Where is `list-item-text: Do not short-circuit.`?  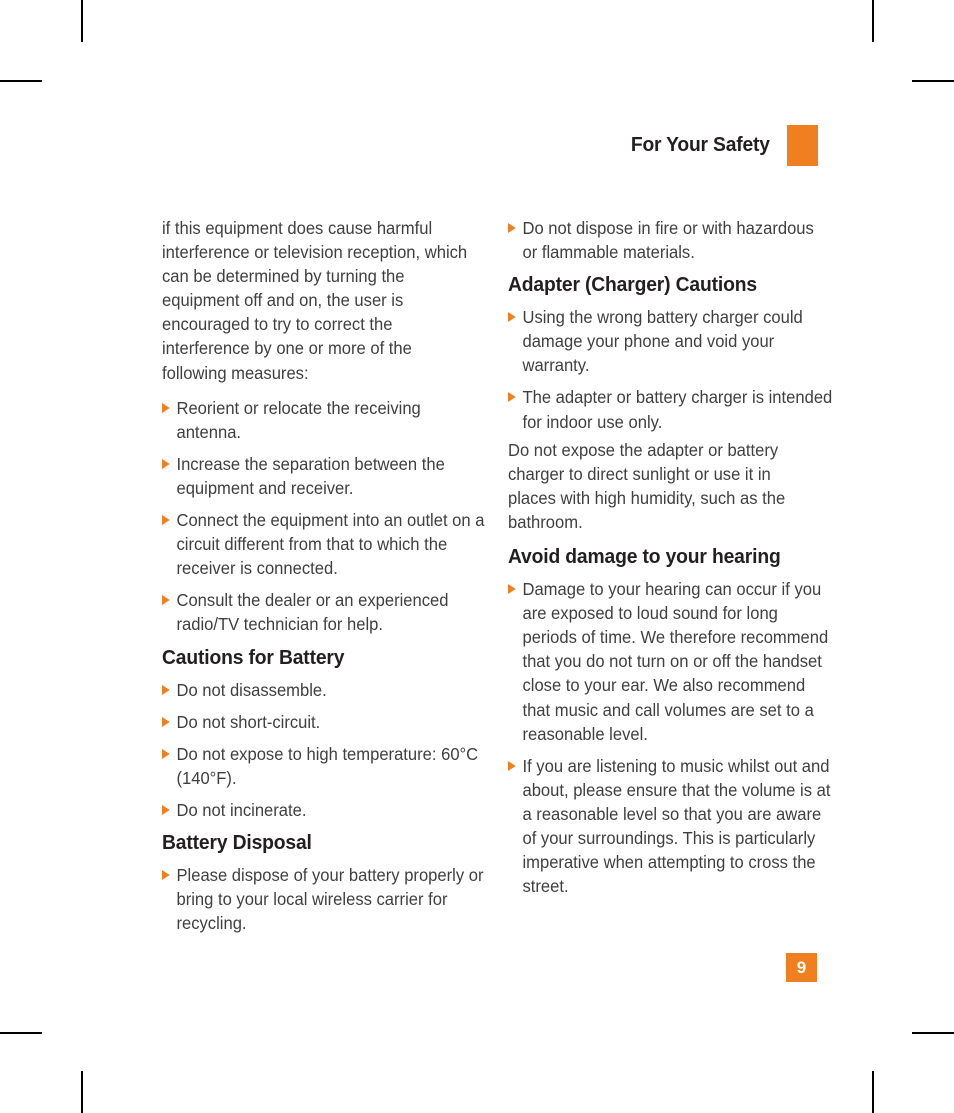 list-item-text: Do not short-circuit. is located at coordinates (248, 721).